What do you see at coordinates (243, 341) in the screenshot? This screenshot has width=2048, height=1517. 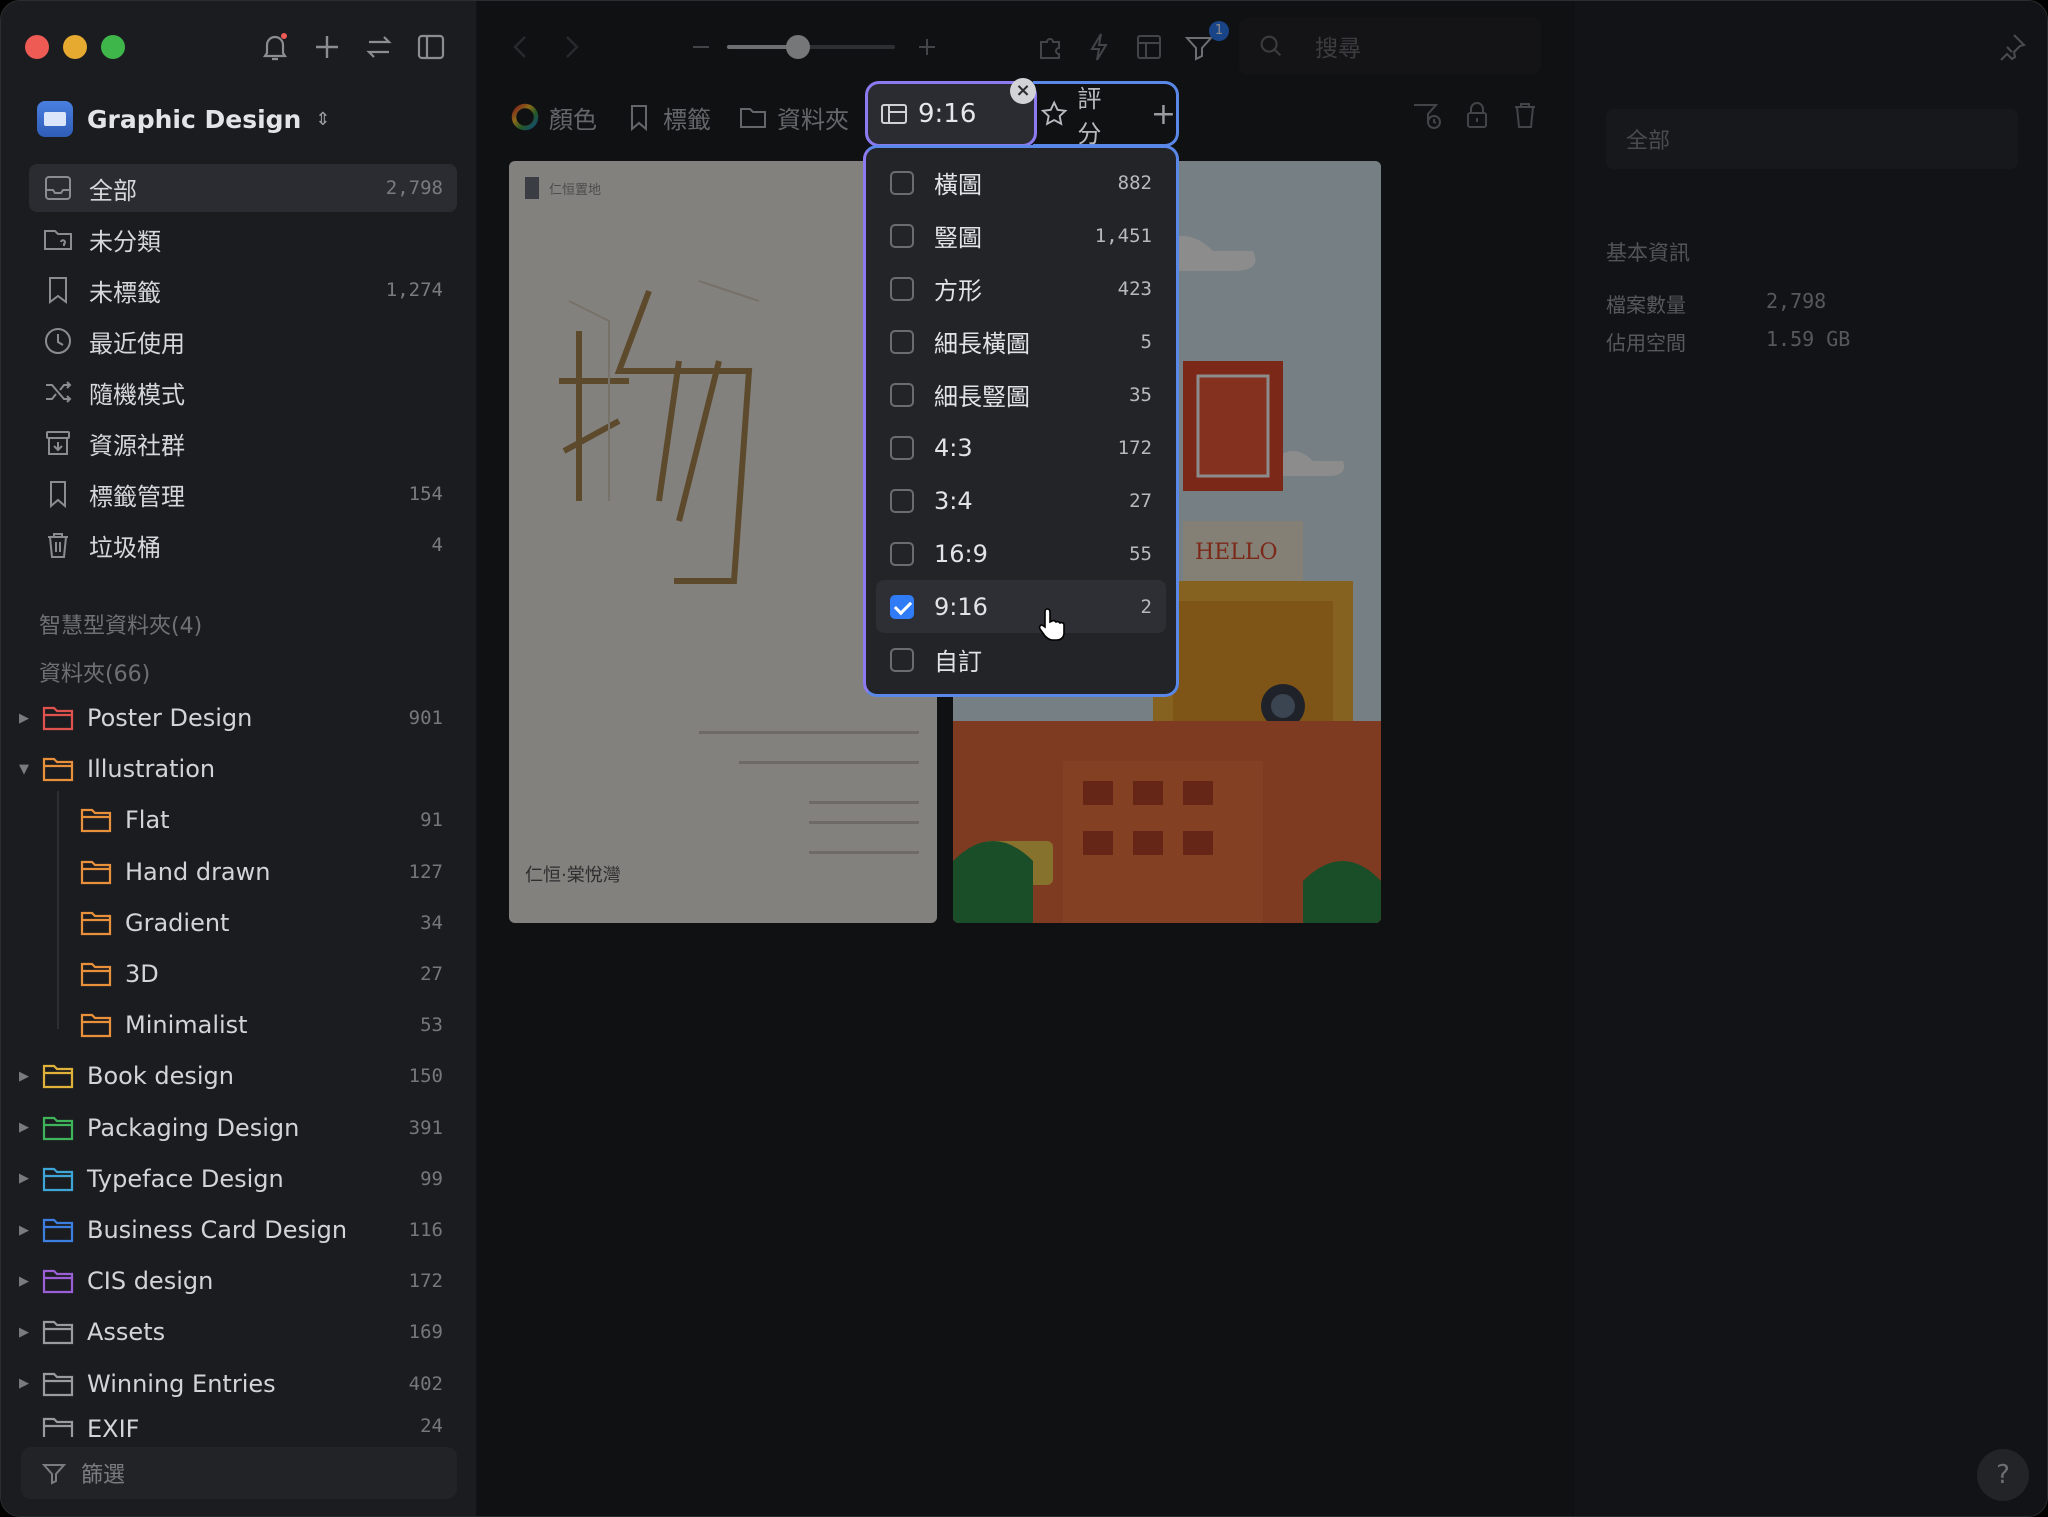 I see `nav-item-recent: 最近使用` at bounding box center [243, 341].